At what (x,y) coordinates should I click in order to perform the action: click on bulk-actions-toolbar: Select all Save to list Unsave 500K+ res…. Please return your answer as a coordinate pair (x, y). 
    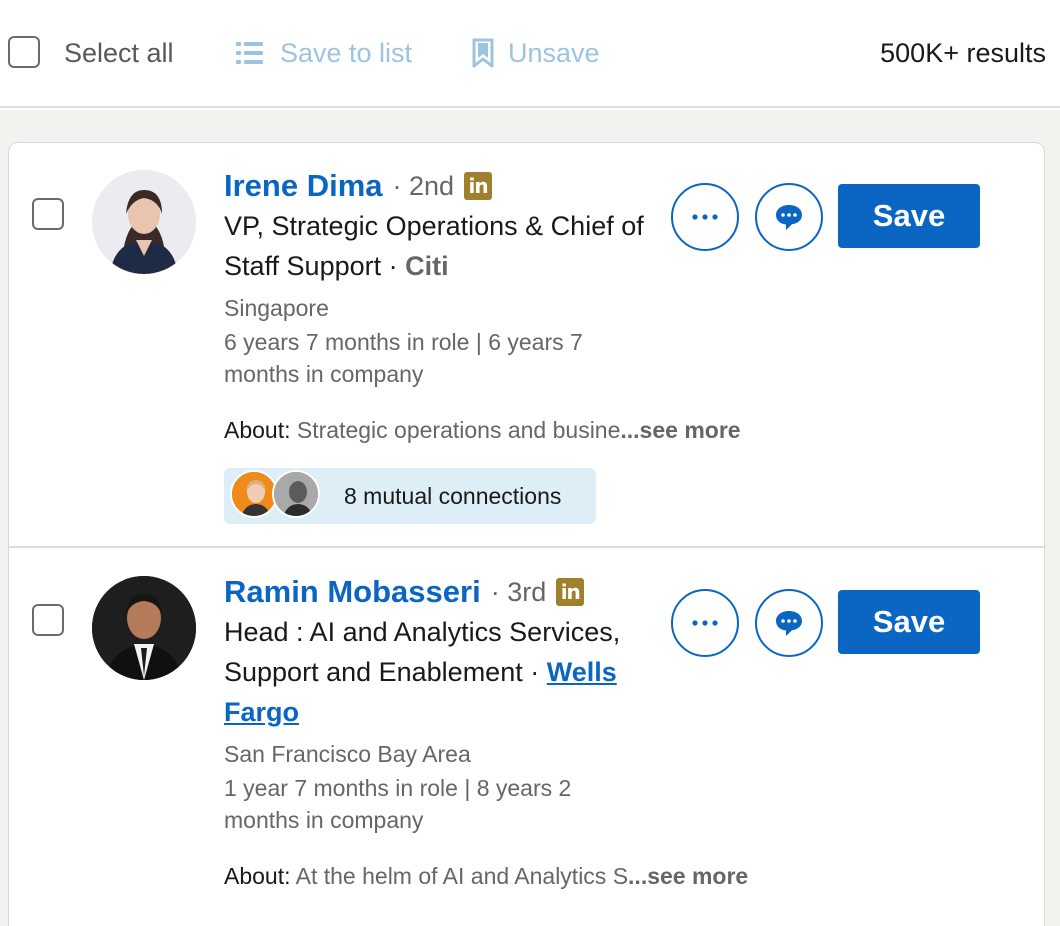
    Looking at the image, I should click on (530, 54).